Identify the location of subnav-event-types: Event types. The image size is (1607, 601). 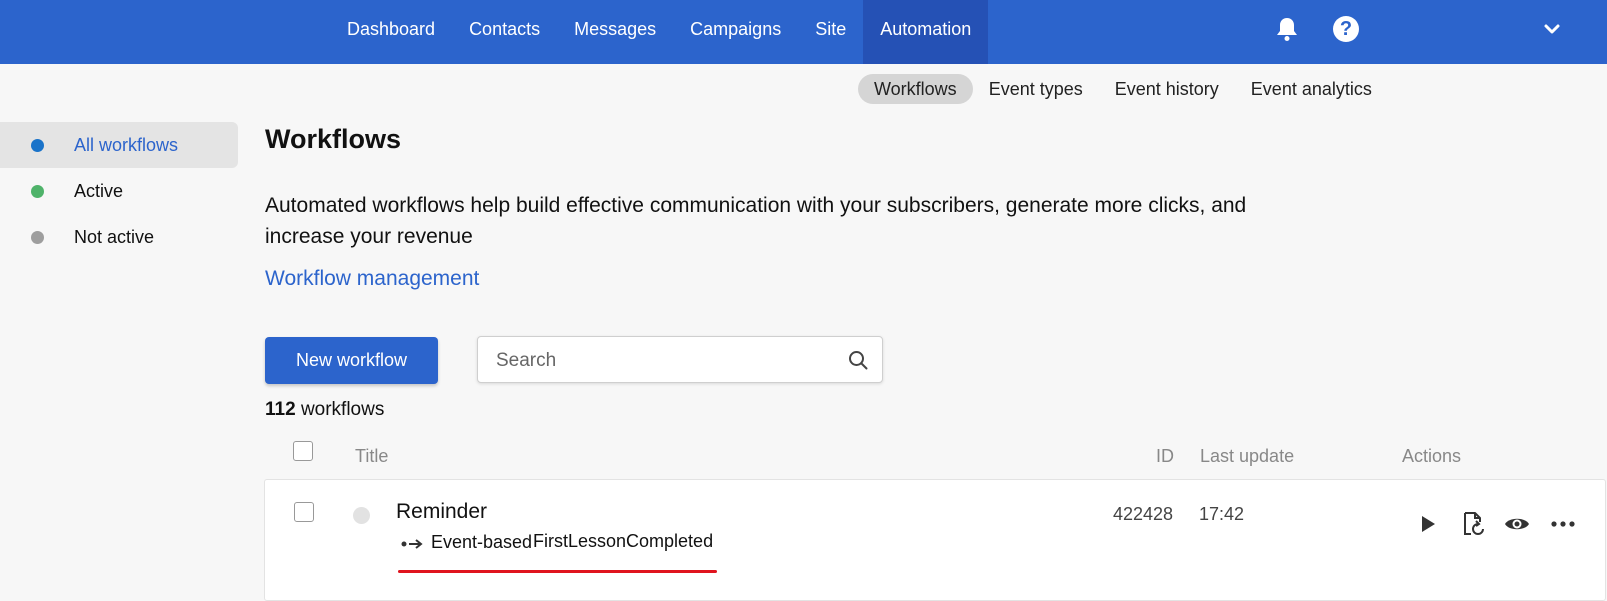
(1036, 89).